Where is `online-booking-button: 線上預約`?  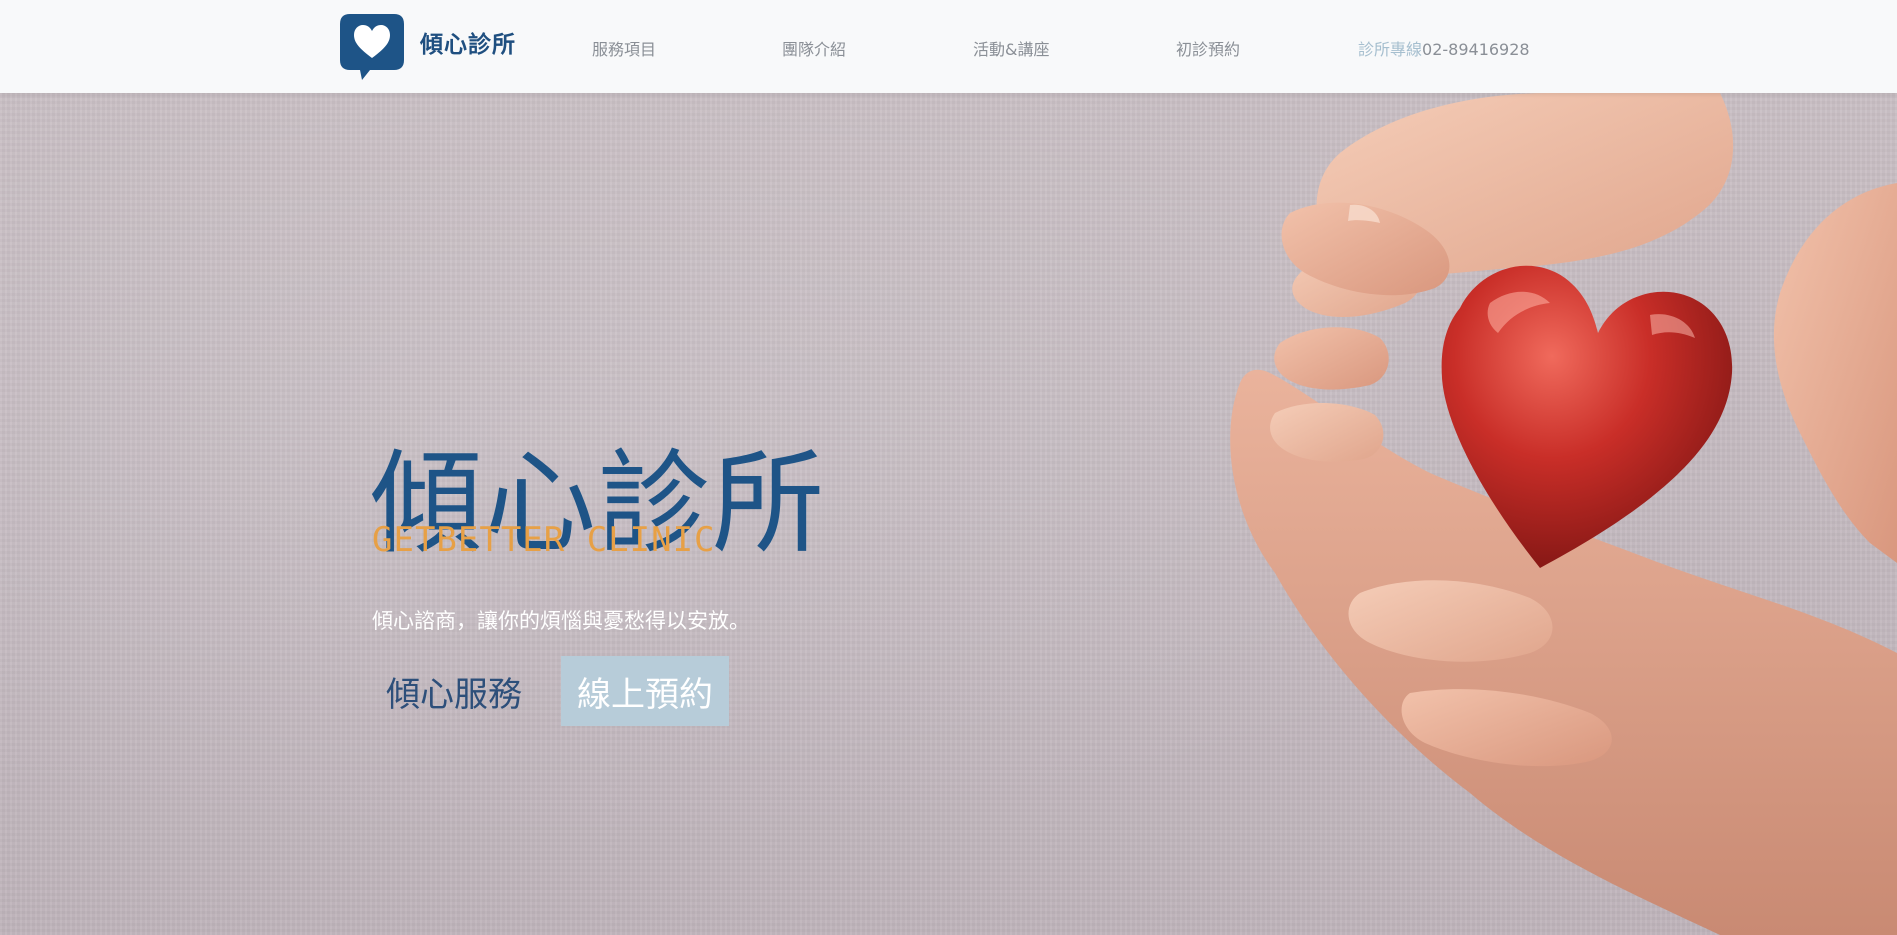
online-booking-button: 線上預約 is located at coordinates (645, 691).